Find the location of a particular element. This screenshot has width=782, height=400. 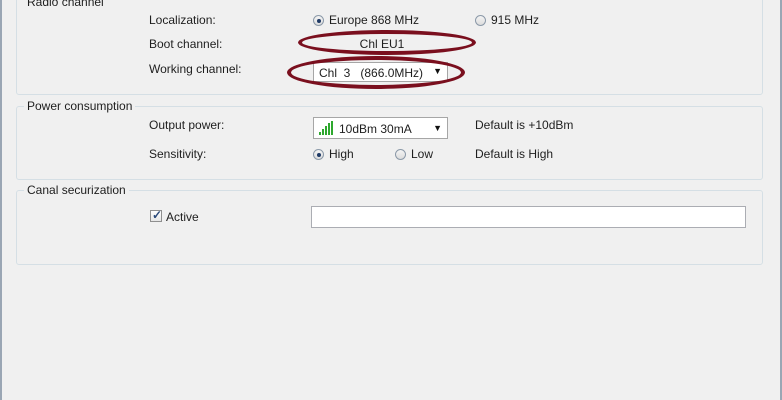

localization-europe-label: Europe 868 MHz is located at coordinates (374, 20).